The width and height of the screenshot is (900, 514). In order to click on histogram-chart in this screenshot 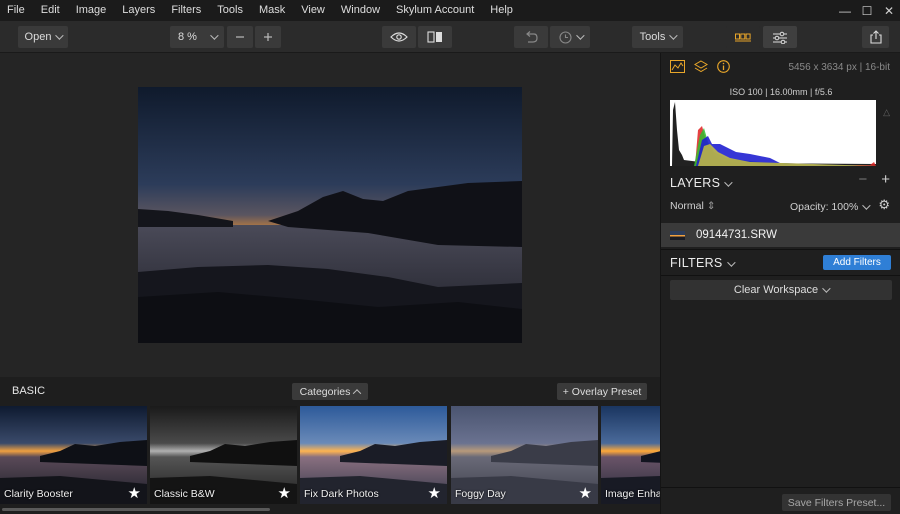, I will do `click(774, 134)`.